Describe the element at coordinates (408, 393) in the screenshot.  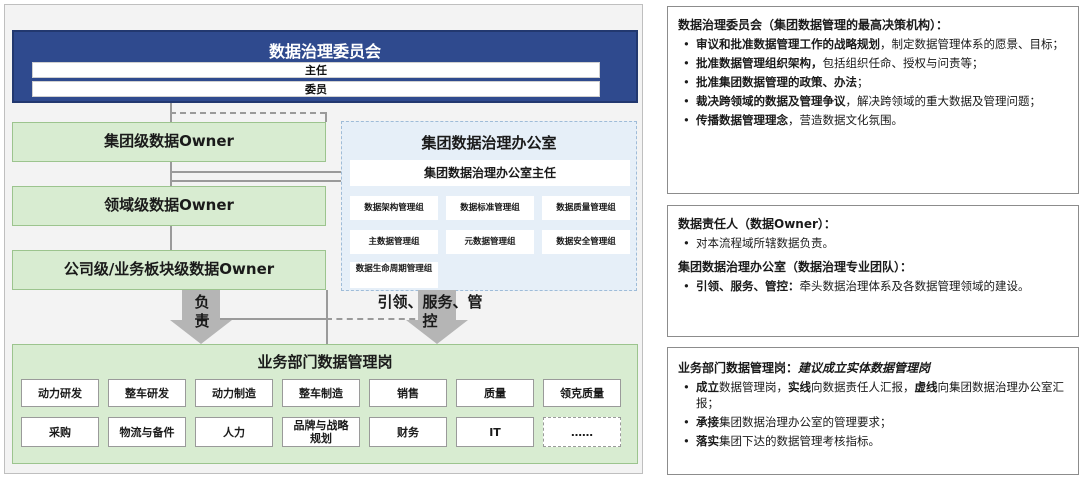
I see `dept-item: 销售` at that location.